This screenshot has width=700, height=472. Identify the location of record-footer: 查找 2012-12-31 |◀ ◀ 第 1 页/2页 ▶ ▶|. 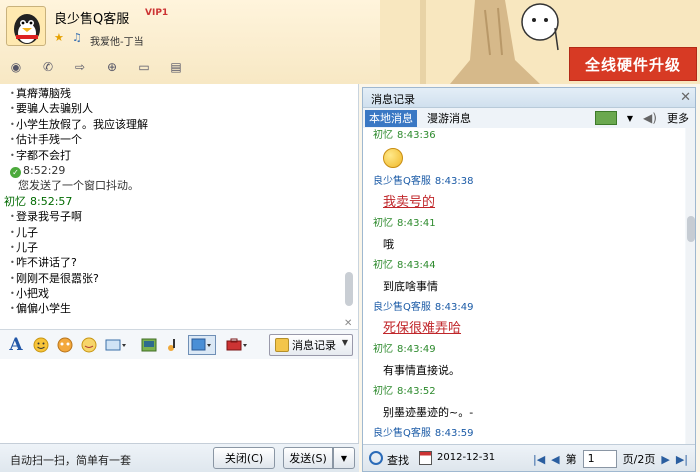
(529, 457).